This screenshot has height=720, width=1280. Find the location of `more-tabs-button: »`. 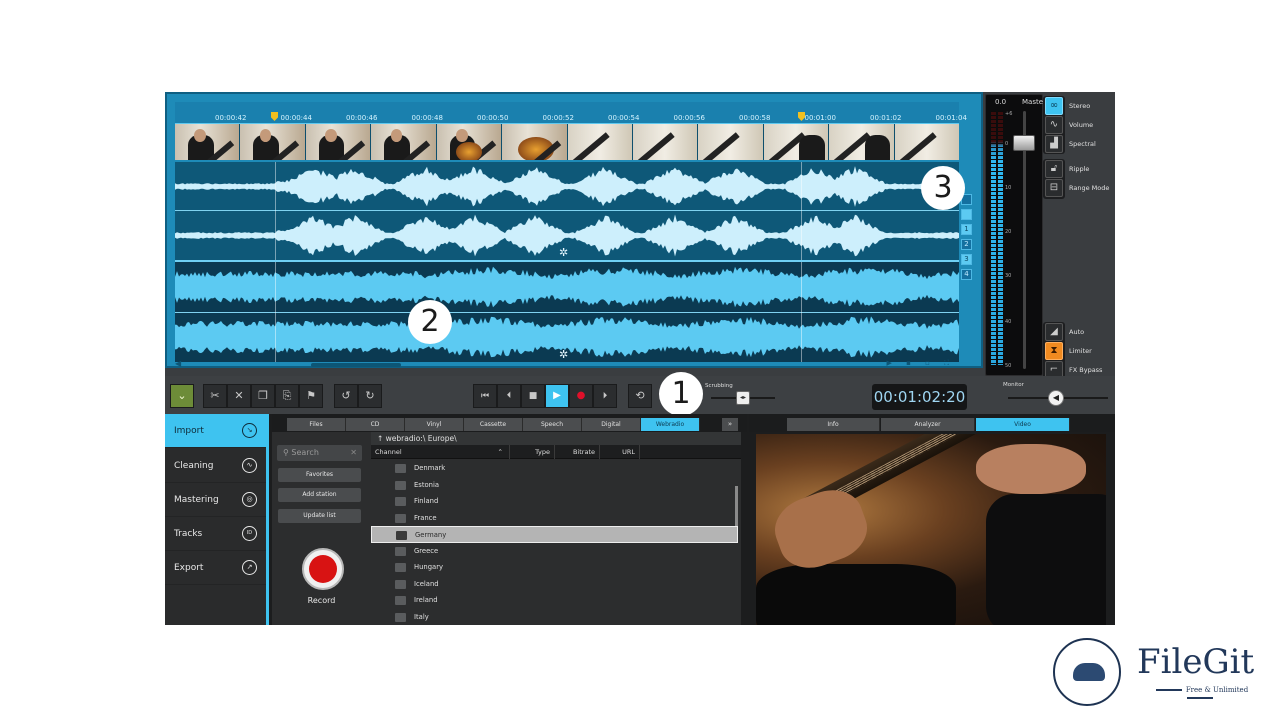

more-tabs-button: » is located at coordinates (730, 424).